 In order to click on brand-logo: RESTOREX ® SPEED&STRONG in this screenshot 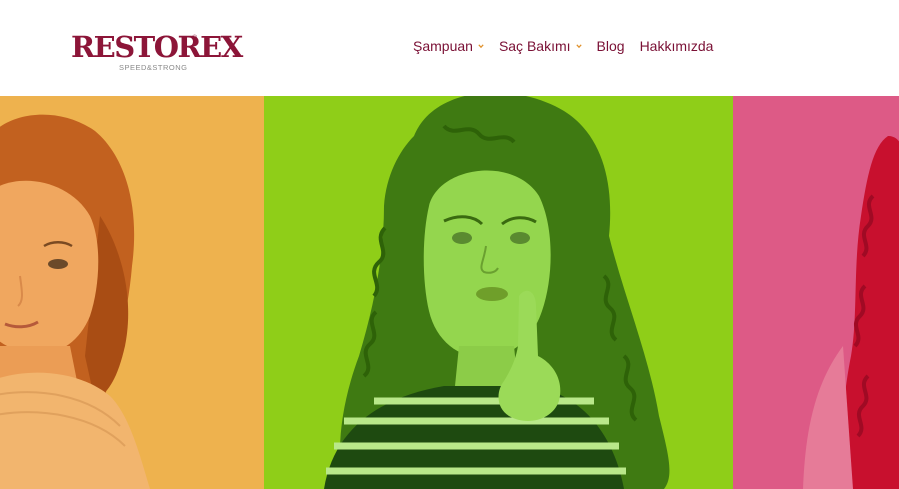, I will do `click(157, 53)`.